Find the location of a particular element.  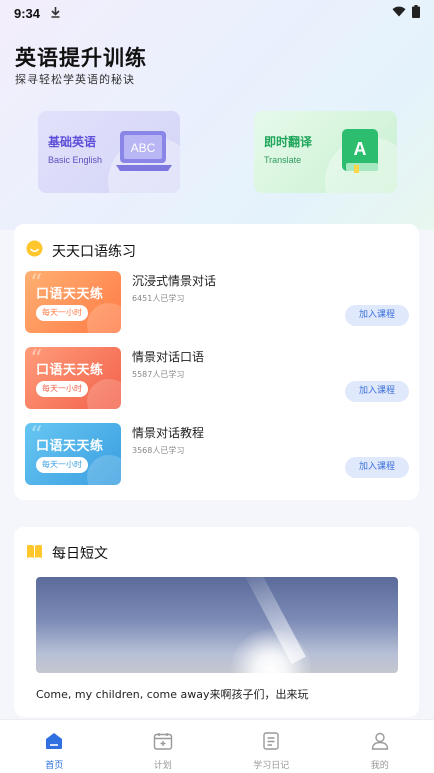

section-header: 天天口语练习 is located at coordinates (81, 250).